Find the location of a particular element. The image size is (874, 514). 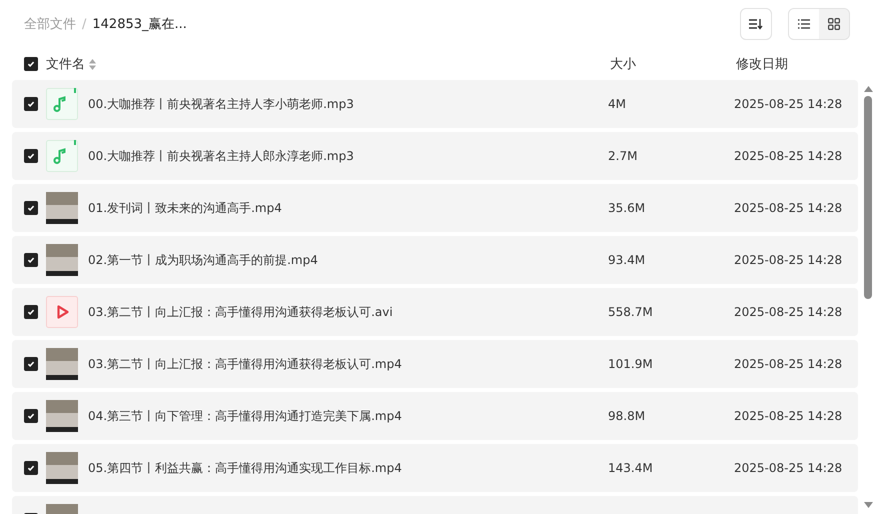

sort-icon is located at coordinates (756, 24).